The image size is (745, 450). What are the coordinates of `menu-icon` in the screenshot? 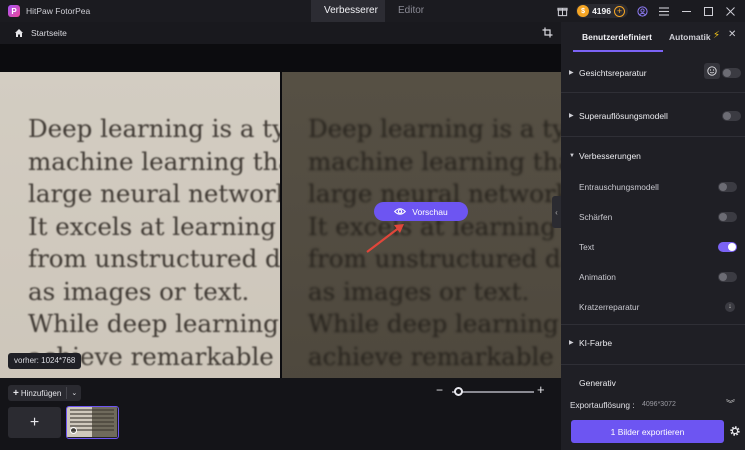 It's located at (664, 11).